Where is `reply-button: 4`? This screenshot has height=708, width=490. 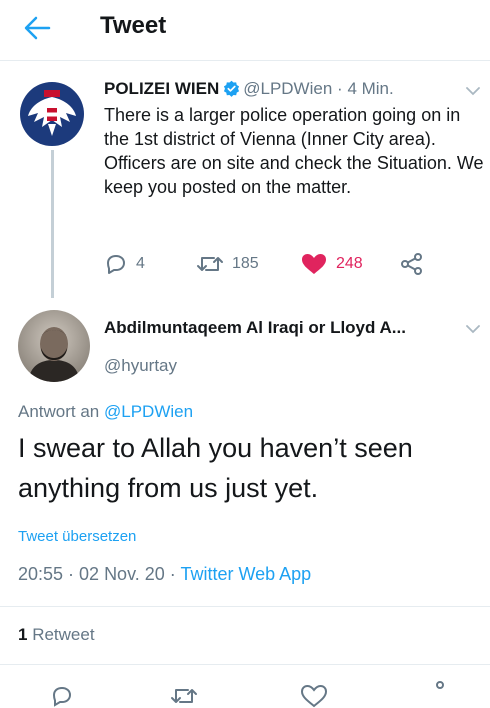
reply-button: 4 is located at coordinates (124, 264).